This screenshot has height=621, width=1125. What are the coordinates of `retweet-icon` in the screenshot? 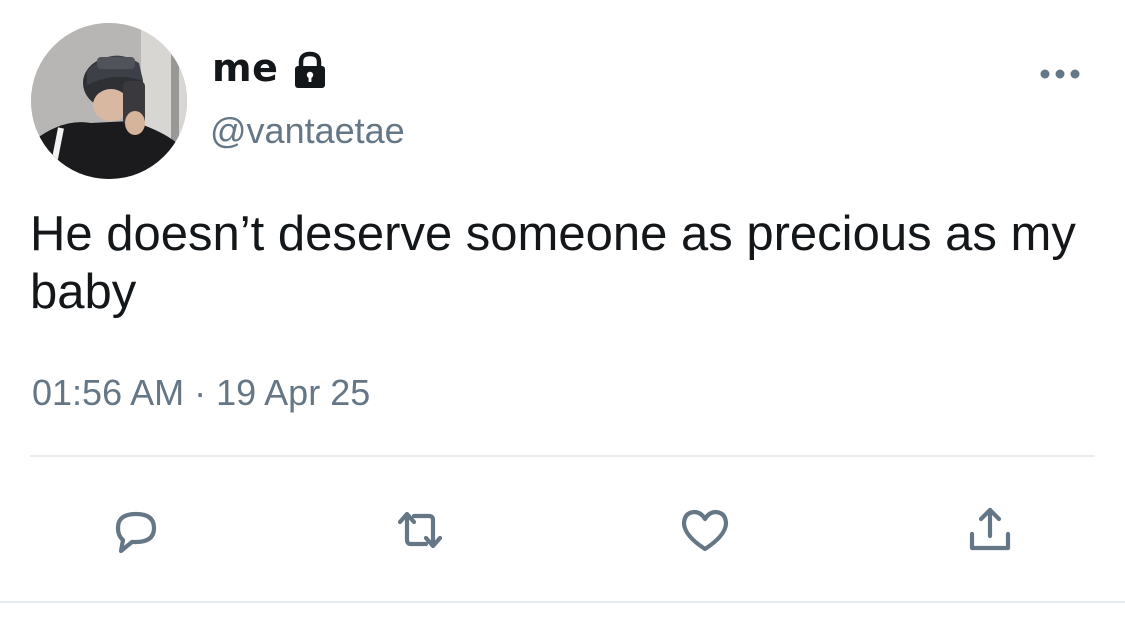 It's located at (420, 530).